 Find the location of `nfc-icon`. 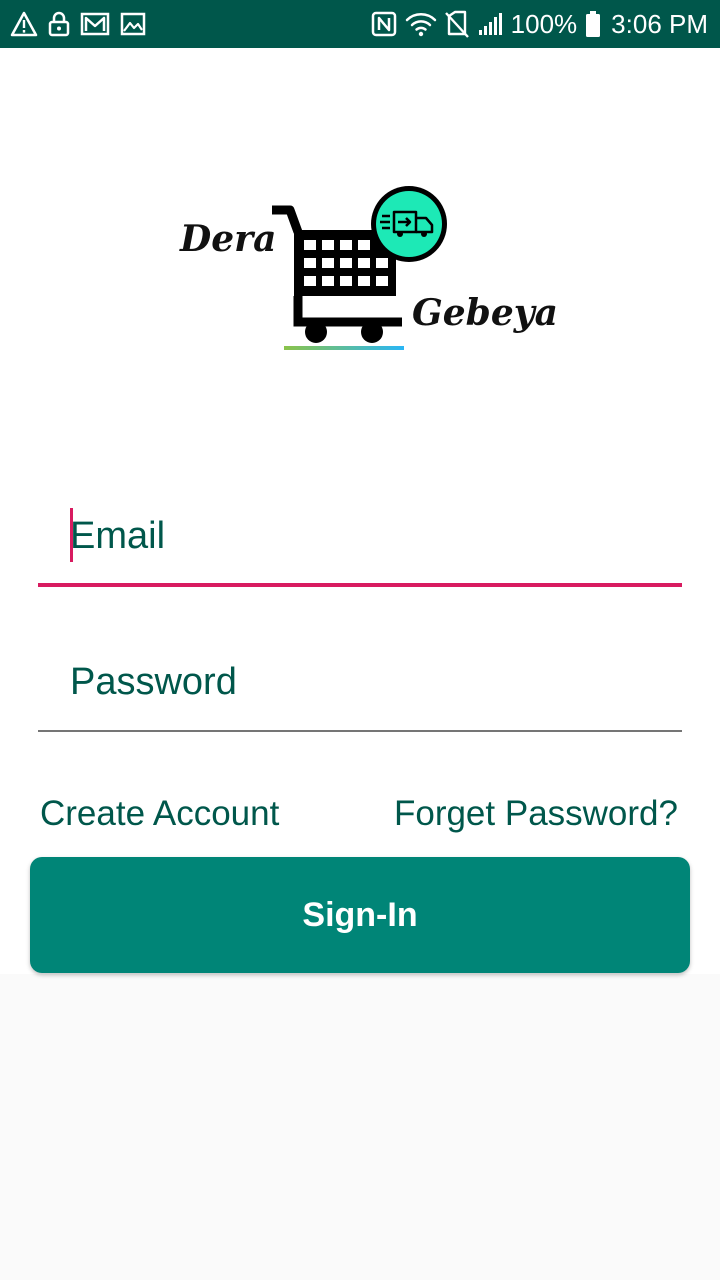

nfc-icon is located at coordinates (383, 24).